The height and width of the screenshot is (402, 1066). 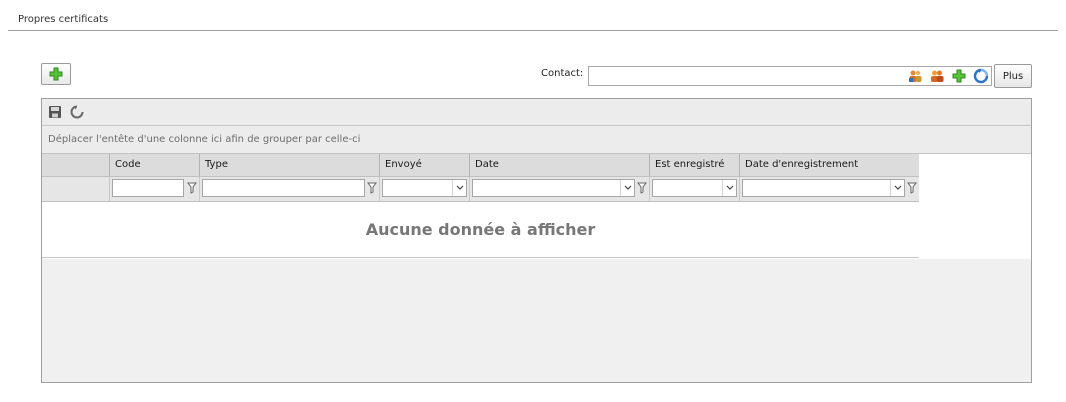 I want to click on column-header-est-enregistre: Est enregistré, so click(x=694, y=165).